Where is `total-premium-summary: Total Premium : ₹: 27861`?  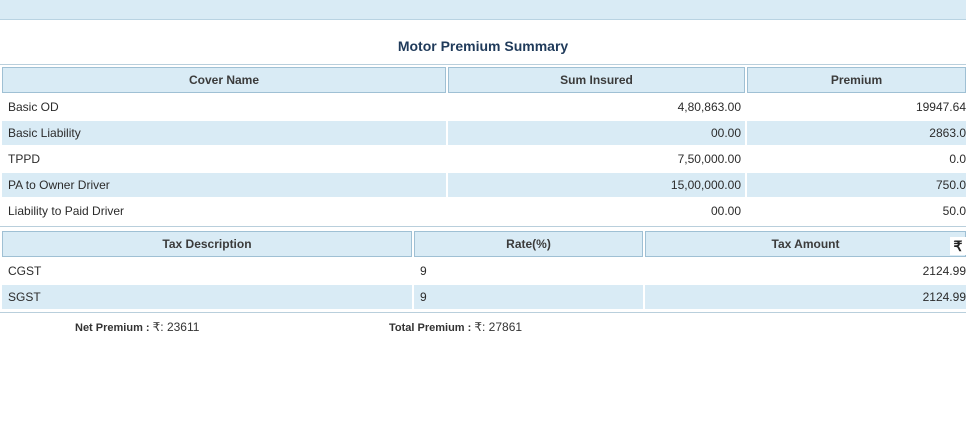
total-premium-summary: Total Premium : ₹: 27861 is located at coordinates (455, 327).